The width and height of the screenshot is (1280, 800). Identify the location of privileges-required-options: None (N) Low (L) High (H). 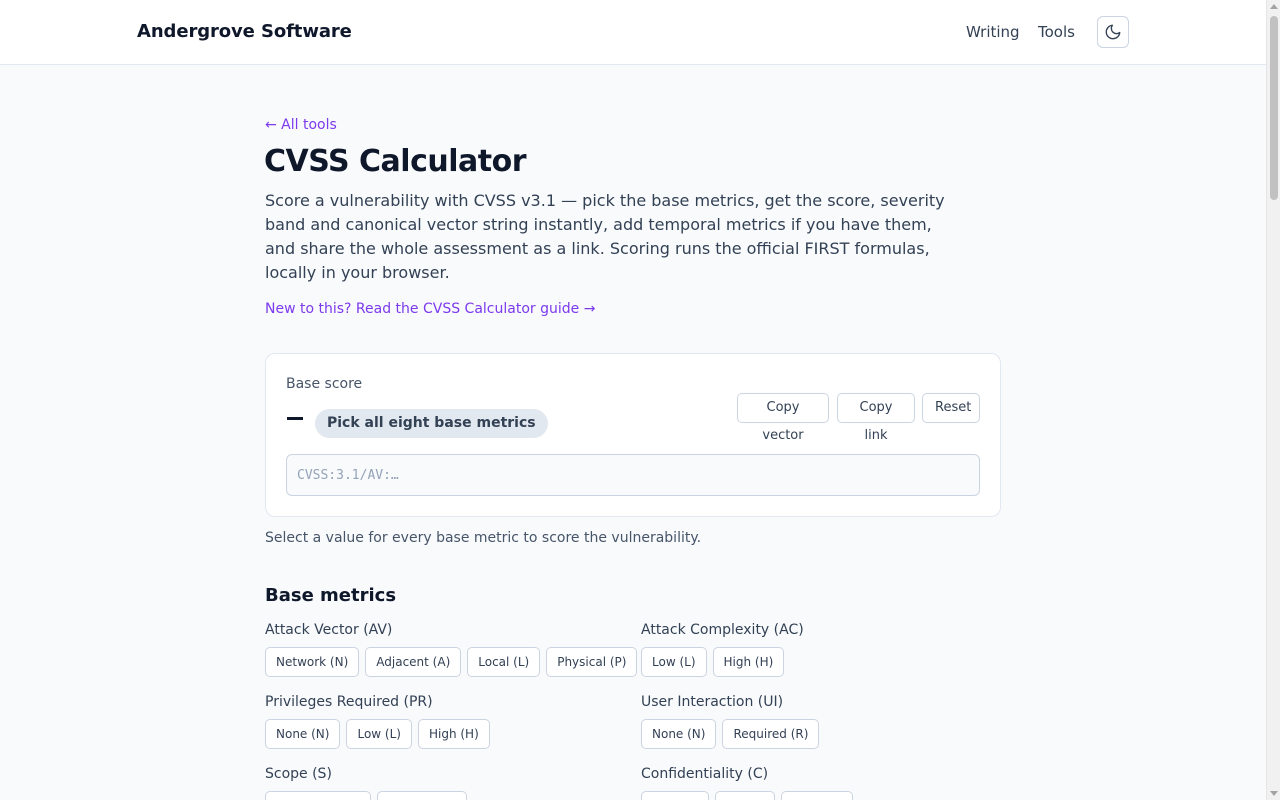
(377, 734).